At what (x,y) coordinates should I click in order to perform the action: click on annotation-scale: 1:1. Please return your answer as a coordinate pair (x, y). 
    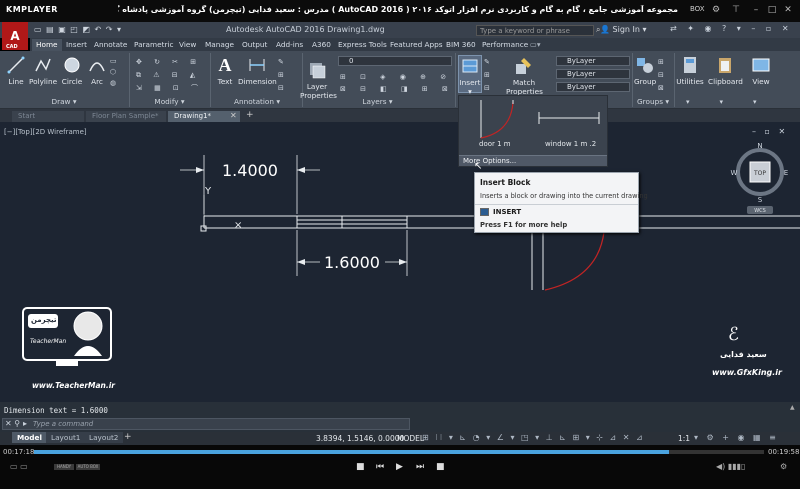
    Looking at the image, I should click on (684, 438).